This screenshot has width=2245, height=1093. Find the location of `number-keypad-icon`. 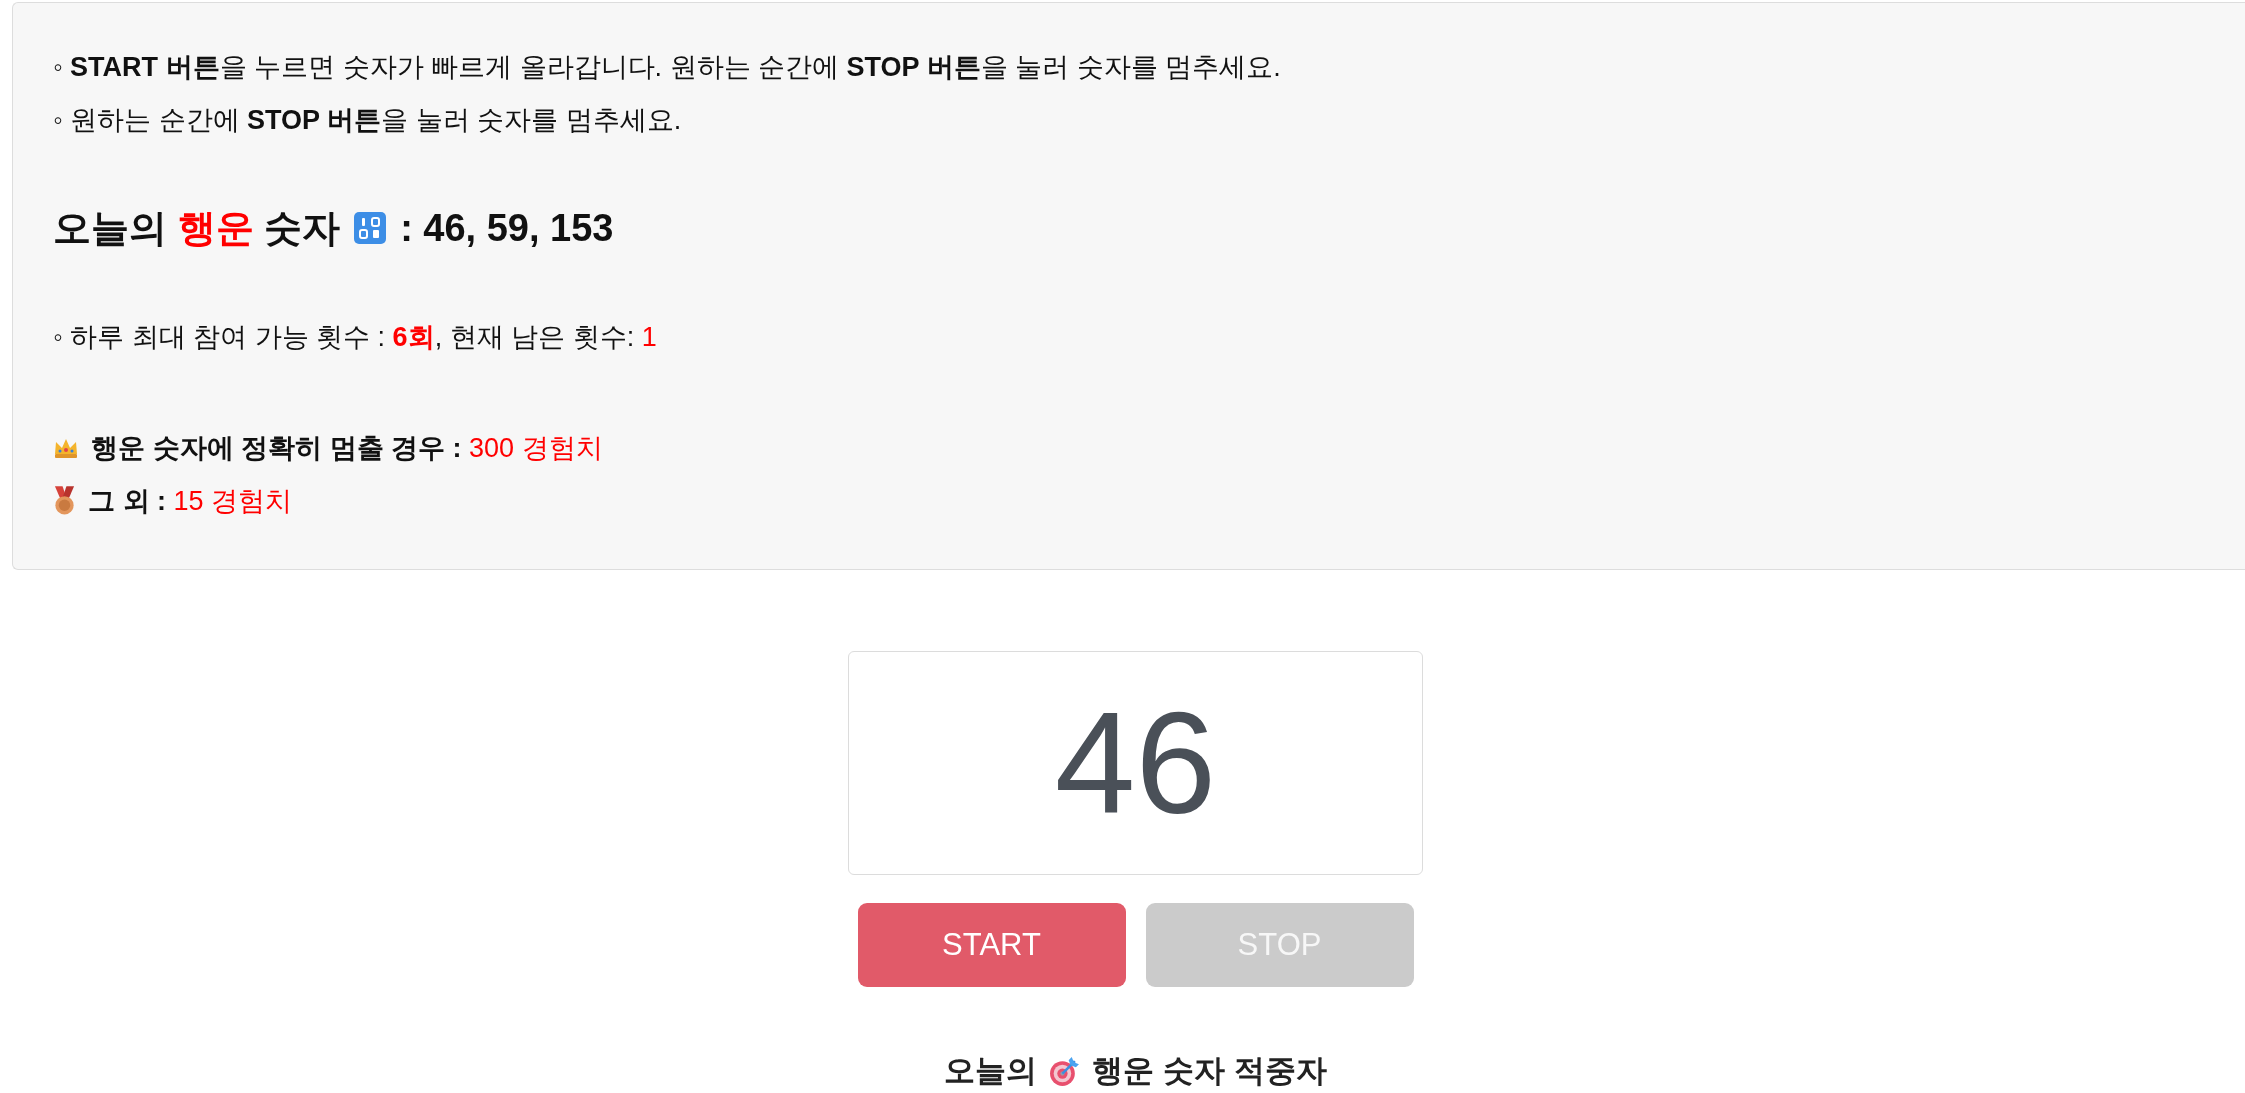

number-keypad-icon is located at coordinates (370, 228).